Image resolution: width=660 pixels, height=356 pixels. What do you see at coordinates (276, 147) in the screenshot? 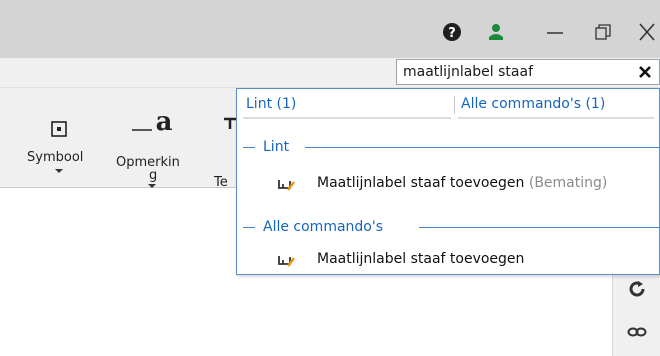
I see `section-title: Lint` at bounding box center [276, 147].